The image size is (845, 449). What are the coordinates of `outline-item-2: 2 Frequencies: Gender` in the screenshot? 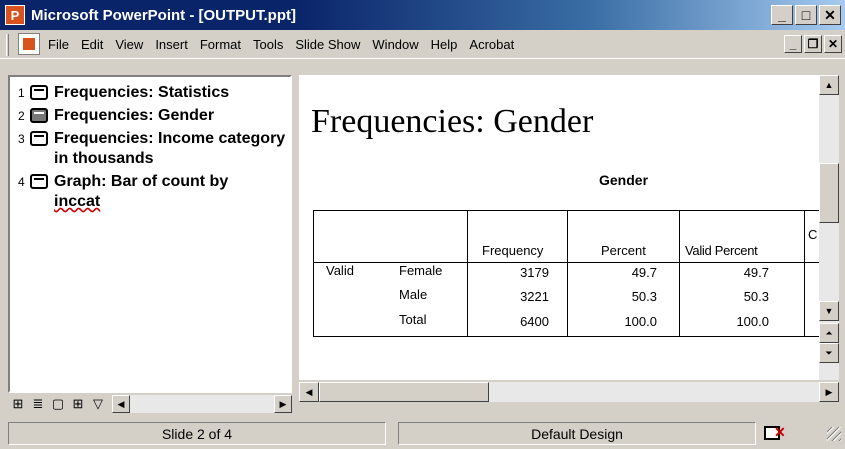 It's located at (154, 116).